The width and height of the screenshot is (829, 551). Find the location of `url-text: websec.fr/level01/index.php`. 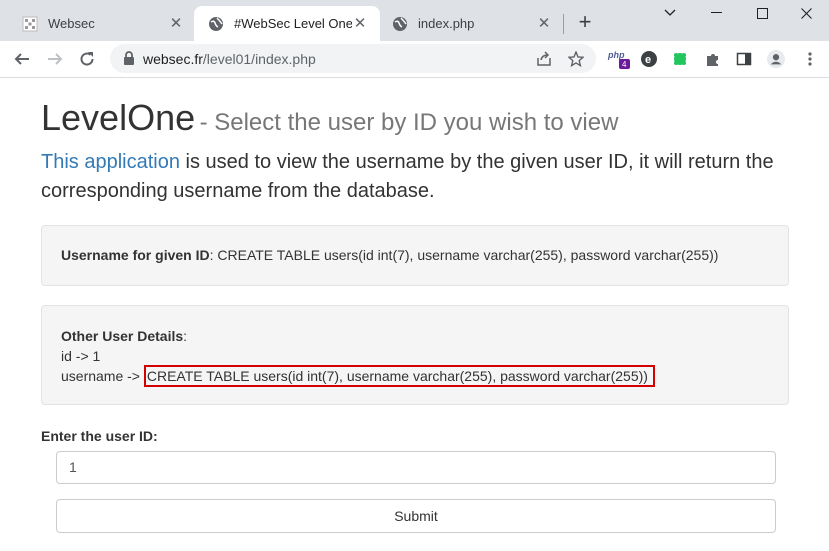

url-text: websec.fr/level01/index.php is located at coordinates (229, 59).